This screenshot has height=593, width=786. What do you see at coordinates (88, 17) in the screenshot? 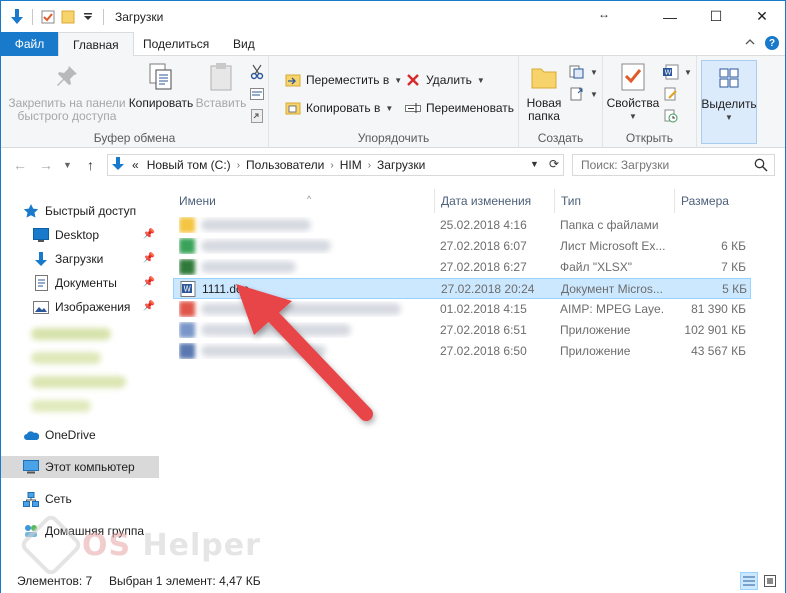
I see `customize-dropdown-icon` at bounding box center [88, 17].